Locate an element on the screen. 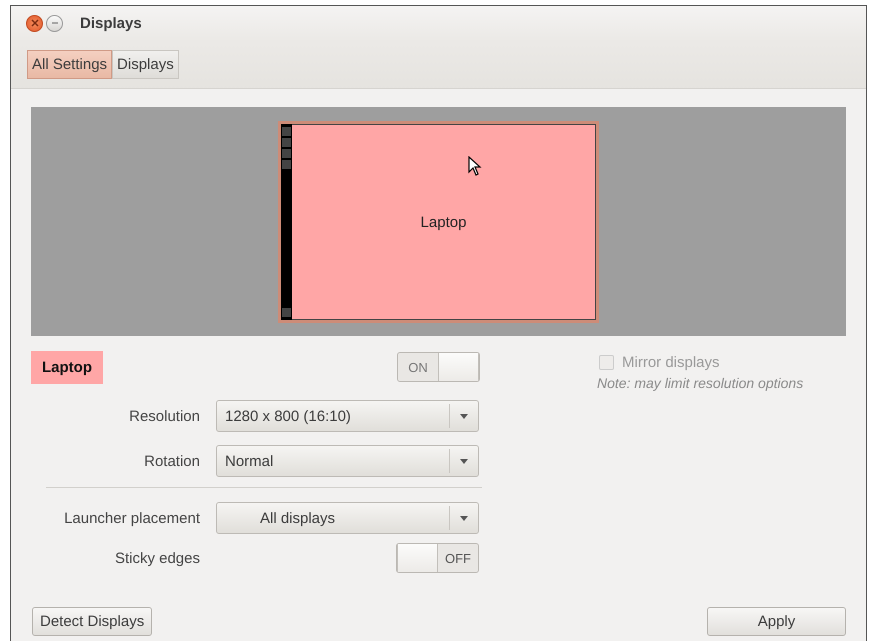 Image resolution: width=877 pixels, height=641 pixels. dropdown: 1280 x 800 (16:10) is located at coordinates (347, 416).